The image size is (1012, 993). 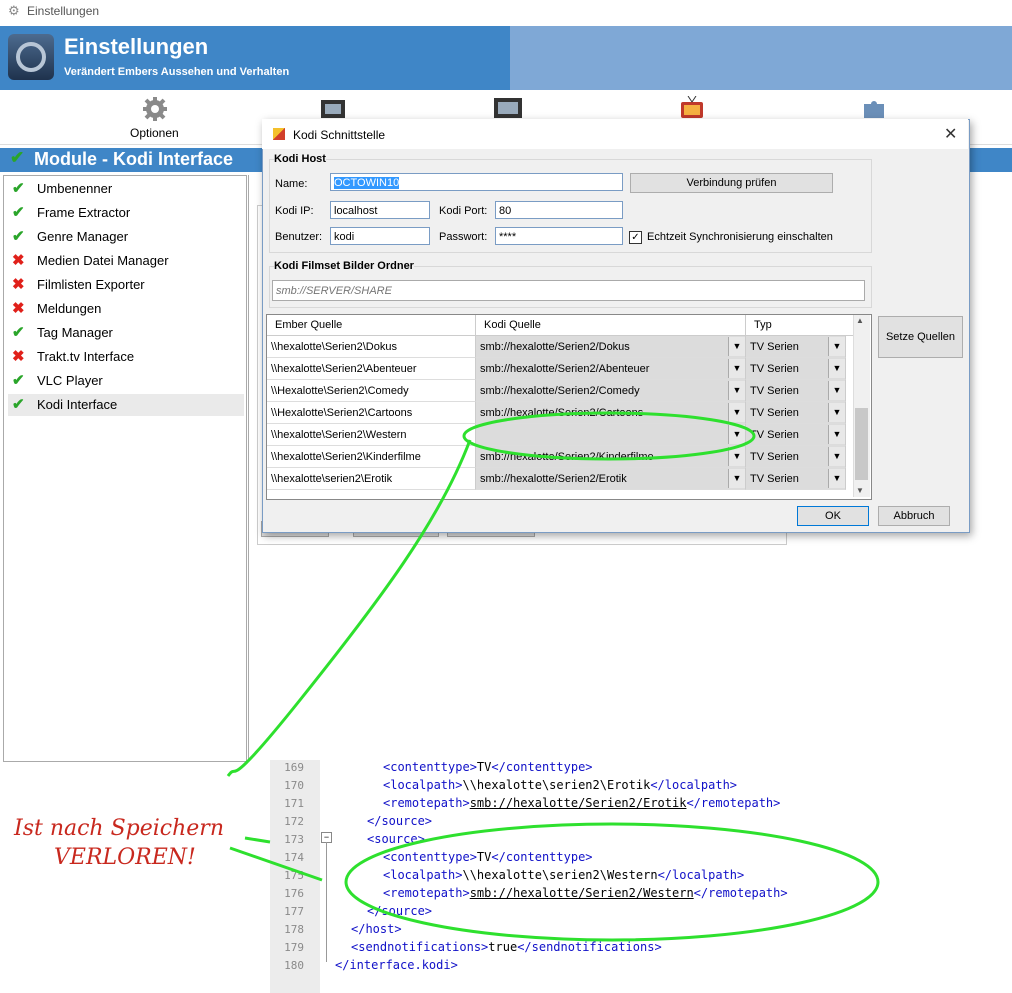 I want to click on connector-line, so click(x=349, y=608).